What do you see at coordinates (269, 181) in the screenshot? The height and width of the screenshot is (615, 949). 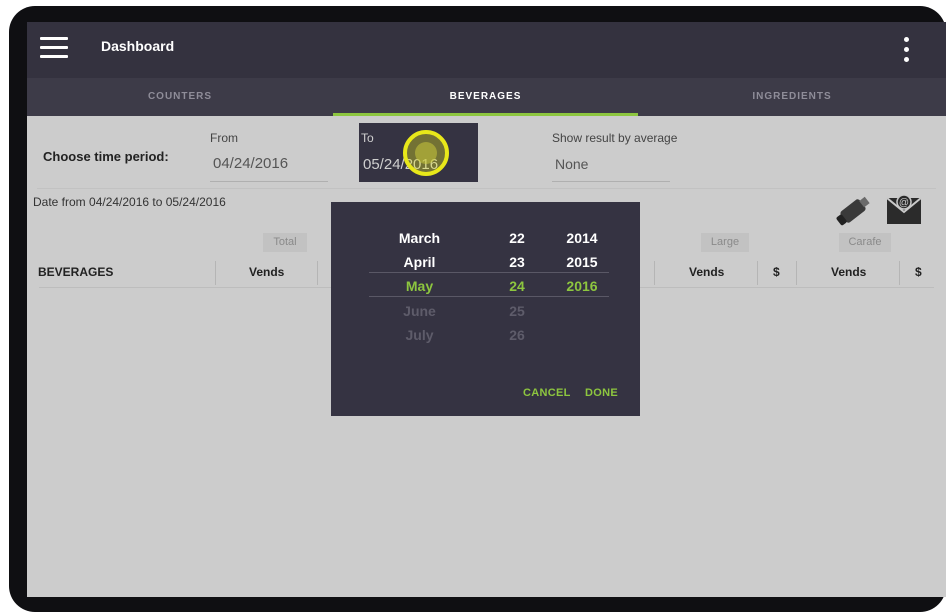 I see `from-field-underline` at bounding box center [269, 181].